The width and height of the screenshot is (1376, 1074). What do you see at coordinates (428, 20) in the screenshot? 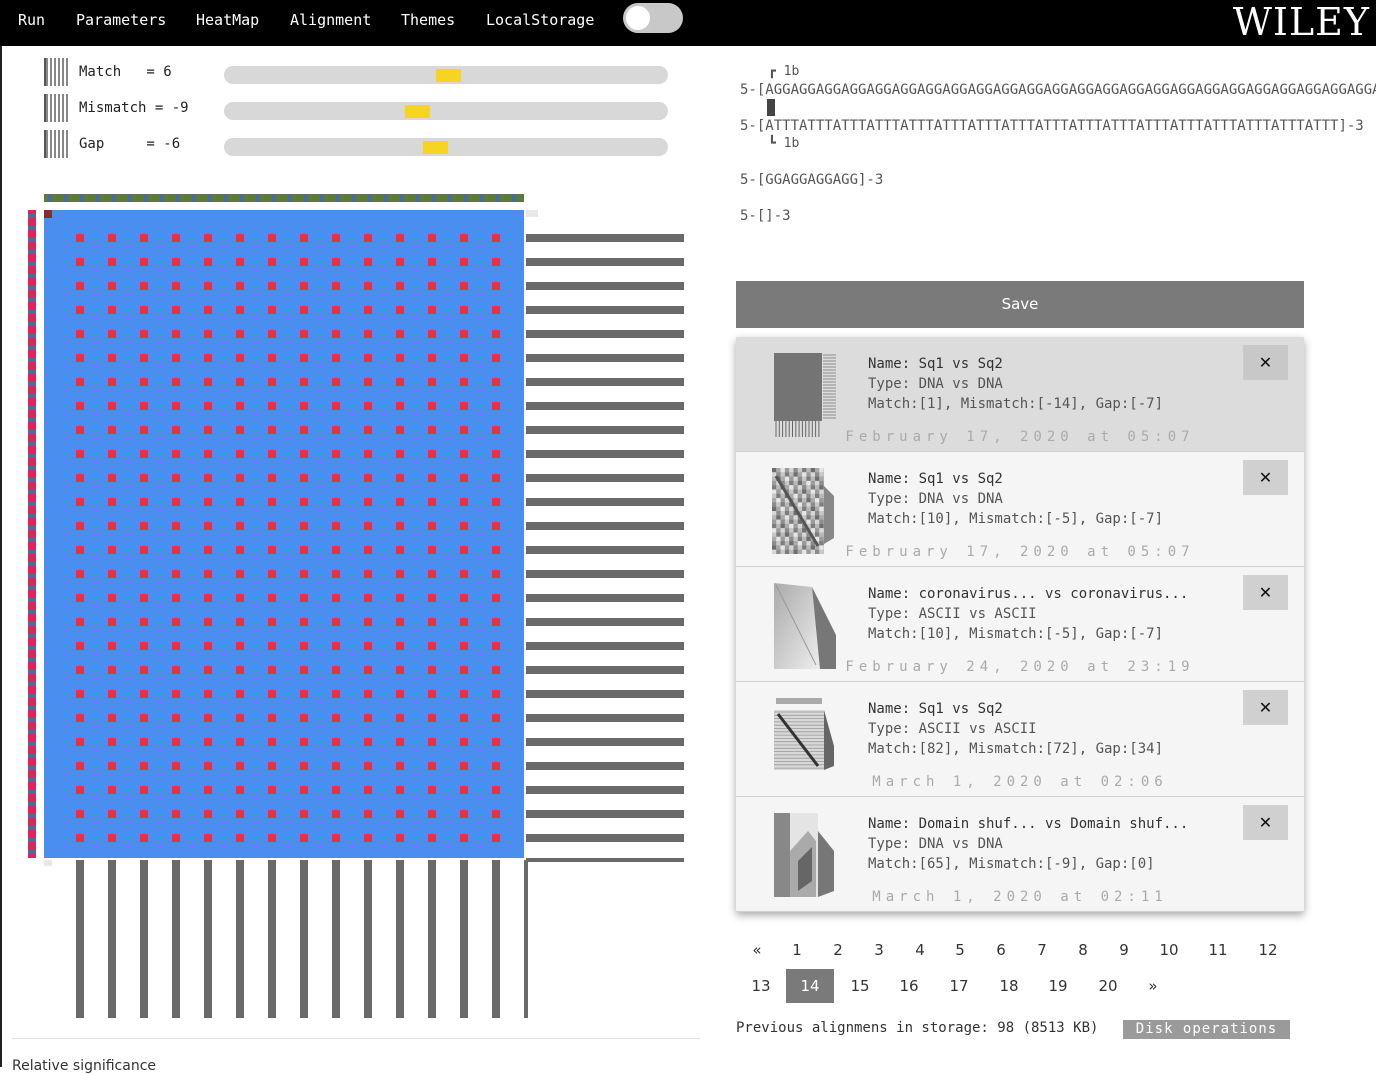
I see `nav-themes: Themes` at bounding box center [428, 20].